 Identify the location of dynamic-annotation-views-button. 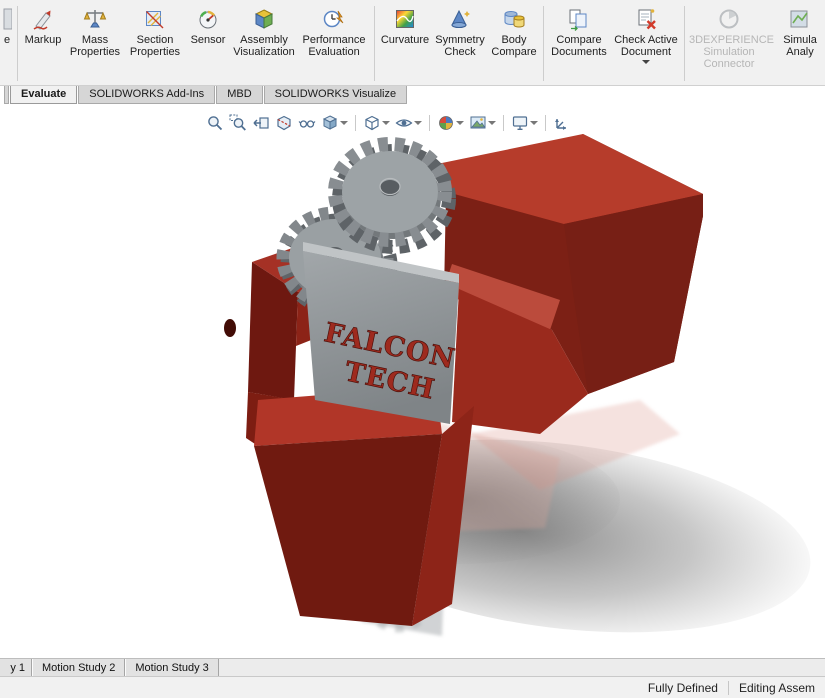
(307, 123).